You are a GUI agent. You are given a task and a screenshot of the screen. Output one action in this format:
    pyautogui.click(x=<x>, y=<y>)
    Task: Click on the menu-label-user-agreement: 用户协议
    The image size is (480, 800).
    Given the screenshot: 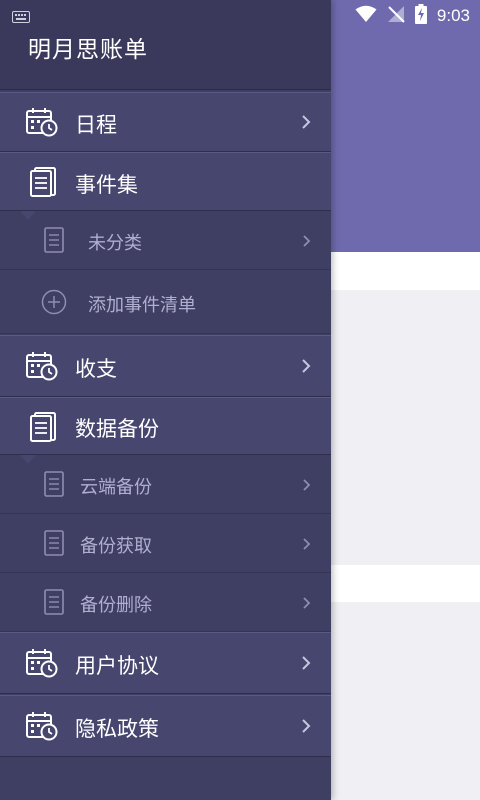 What is the action you would take?
    pyautogui.click(x=117, y=666)
    